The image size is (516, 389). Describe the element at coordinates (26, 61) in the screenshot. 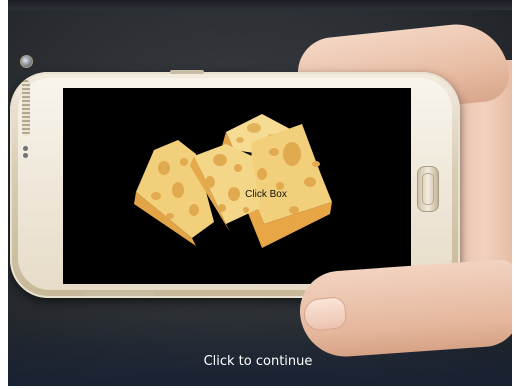

I see `camera-icon` at that location.